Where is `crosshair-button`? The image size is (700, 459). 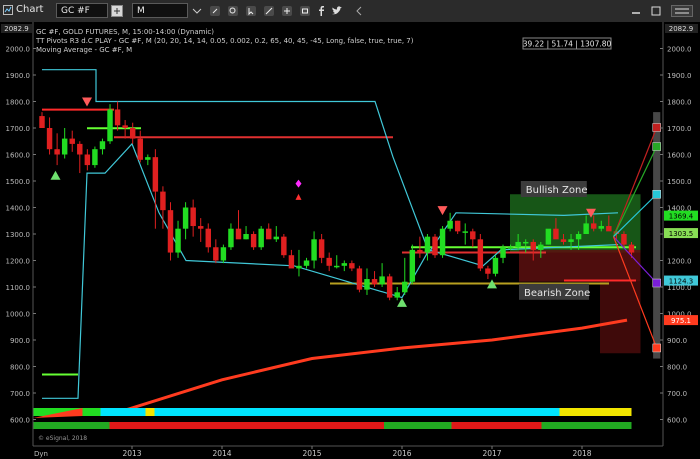
crosshair-button is located at coordinates (287, 10).